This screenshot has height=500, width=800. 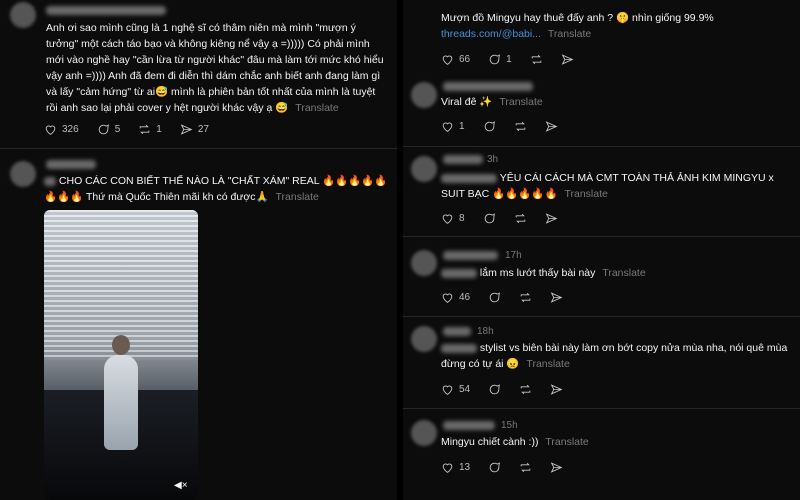 What do you see at coordinates (500, 59) in the screenshot?
I see `reply-button: 1` at bounding box center [500, 59].